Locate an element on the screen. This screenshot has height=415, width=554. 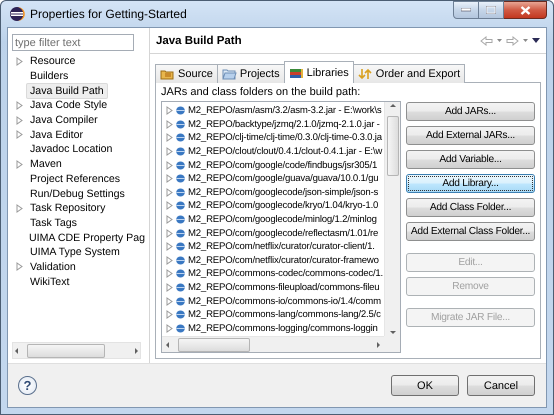
library-entry: M2_REPO/asm/asm/3.2/asm-3.2.jar - E:\work\s is located at coordinates (285, 110).